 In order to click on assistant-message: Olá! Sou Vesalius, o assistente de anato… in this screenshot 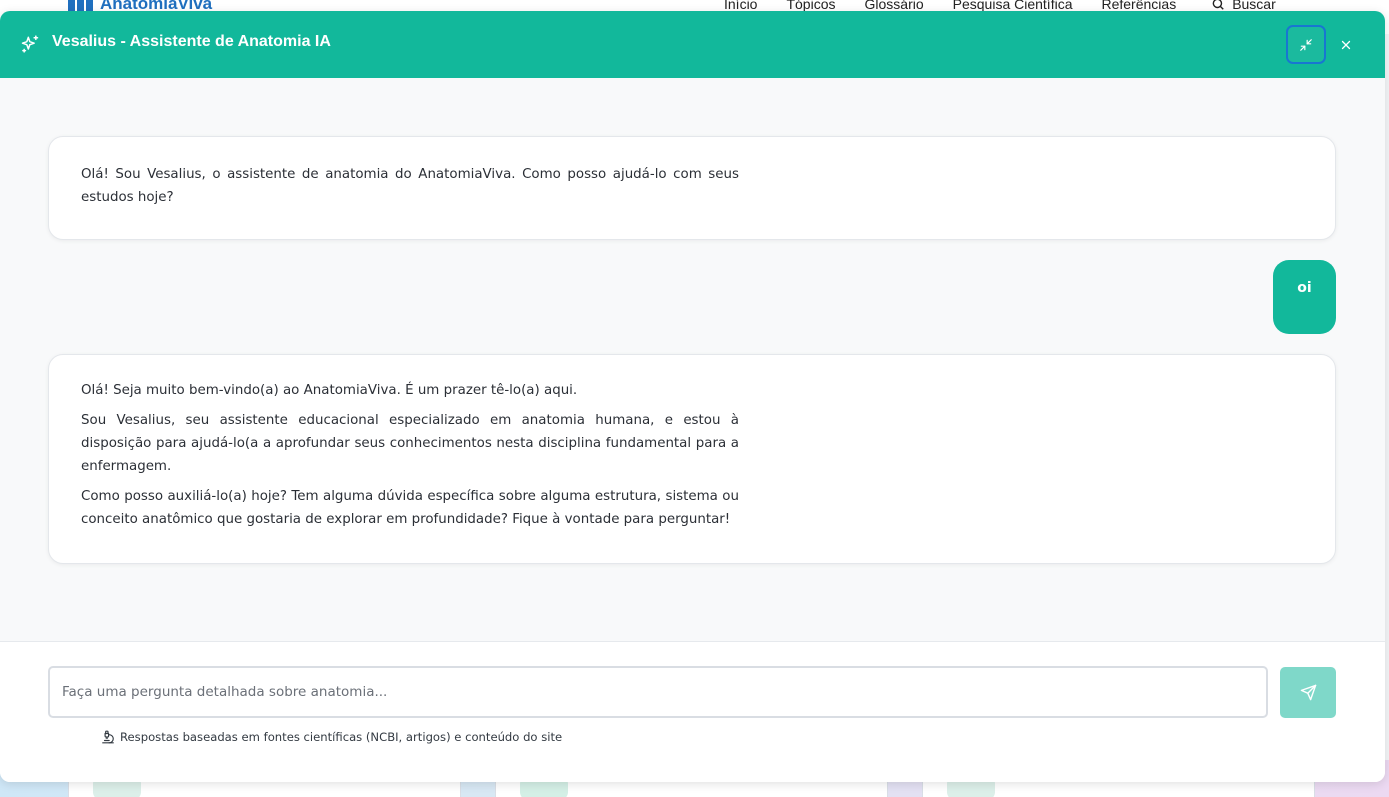, I will do `click(692, 188)`.